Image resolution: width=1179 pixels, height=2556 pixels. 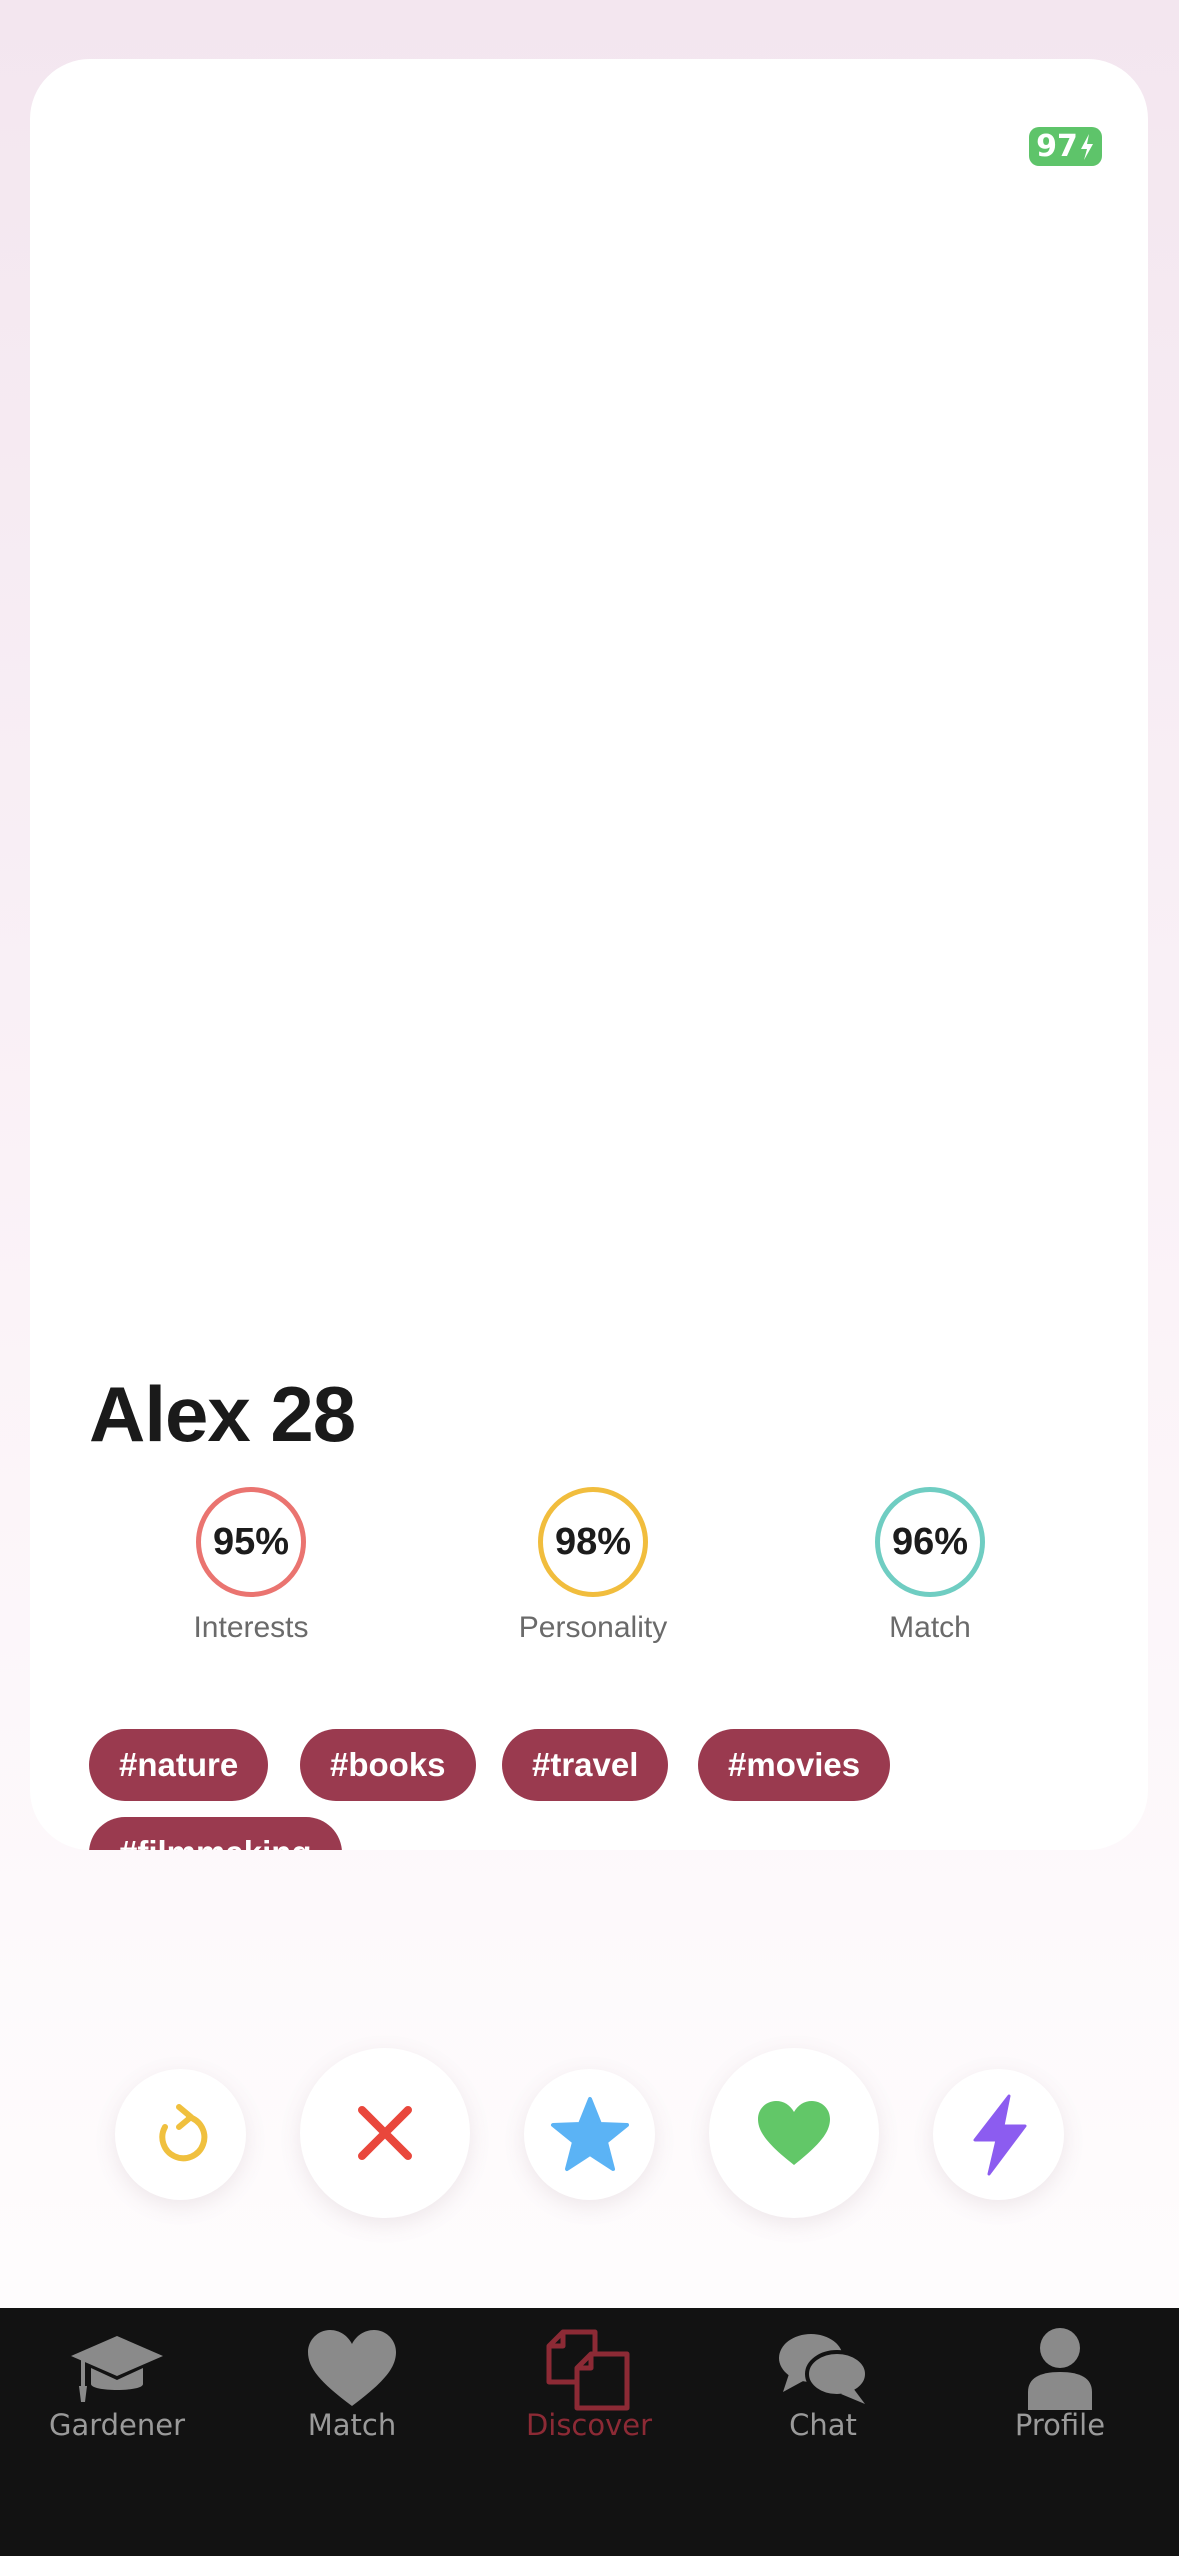 I want to click on personality-score-ring: 98%, so click(x=593, y=1542).